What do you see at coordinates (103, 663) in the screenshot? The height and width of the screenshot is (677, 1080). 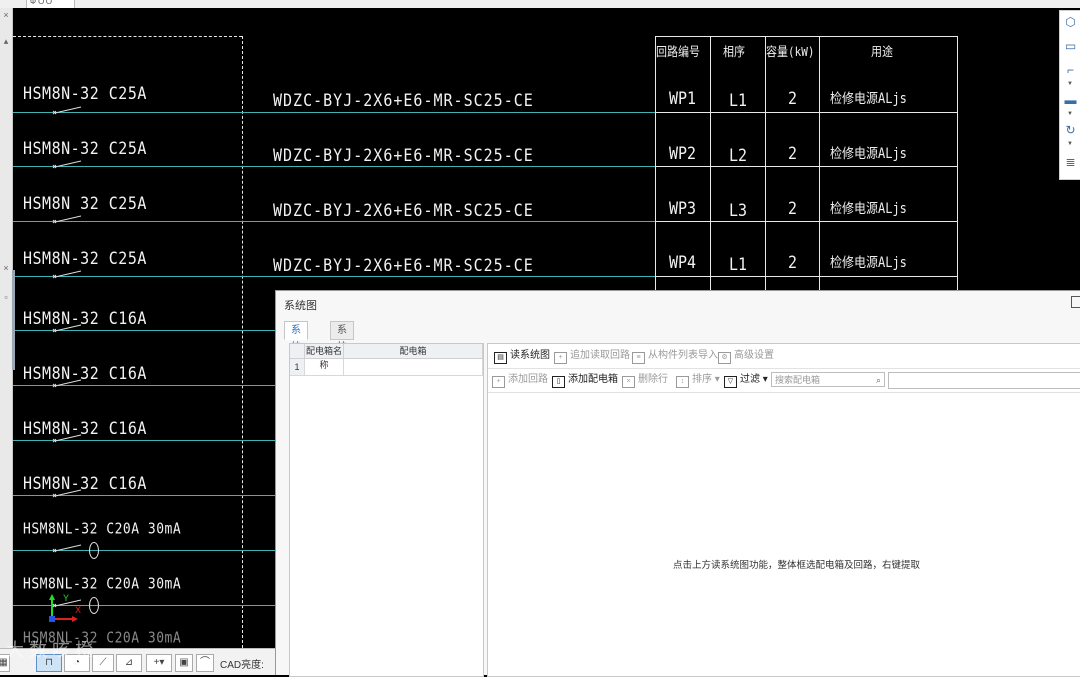 I see `object-snap-icon: ⟋` at bounding box center [103, 663].